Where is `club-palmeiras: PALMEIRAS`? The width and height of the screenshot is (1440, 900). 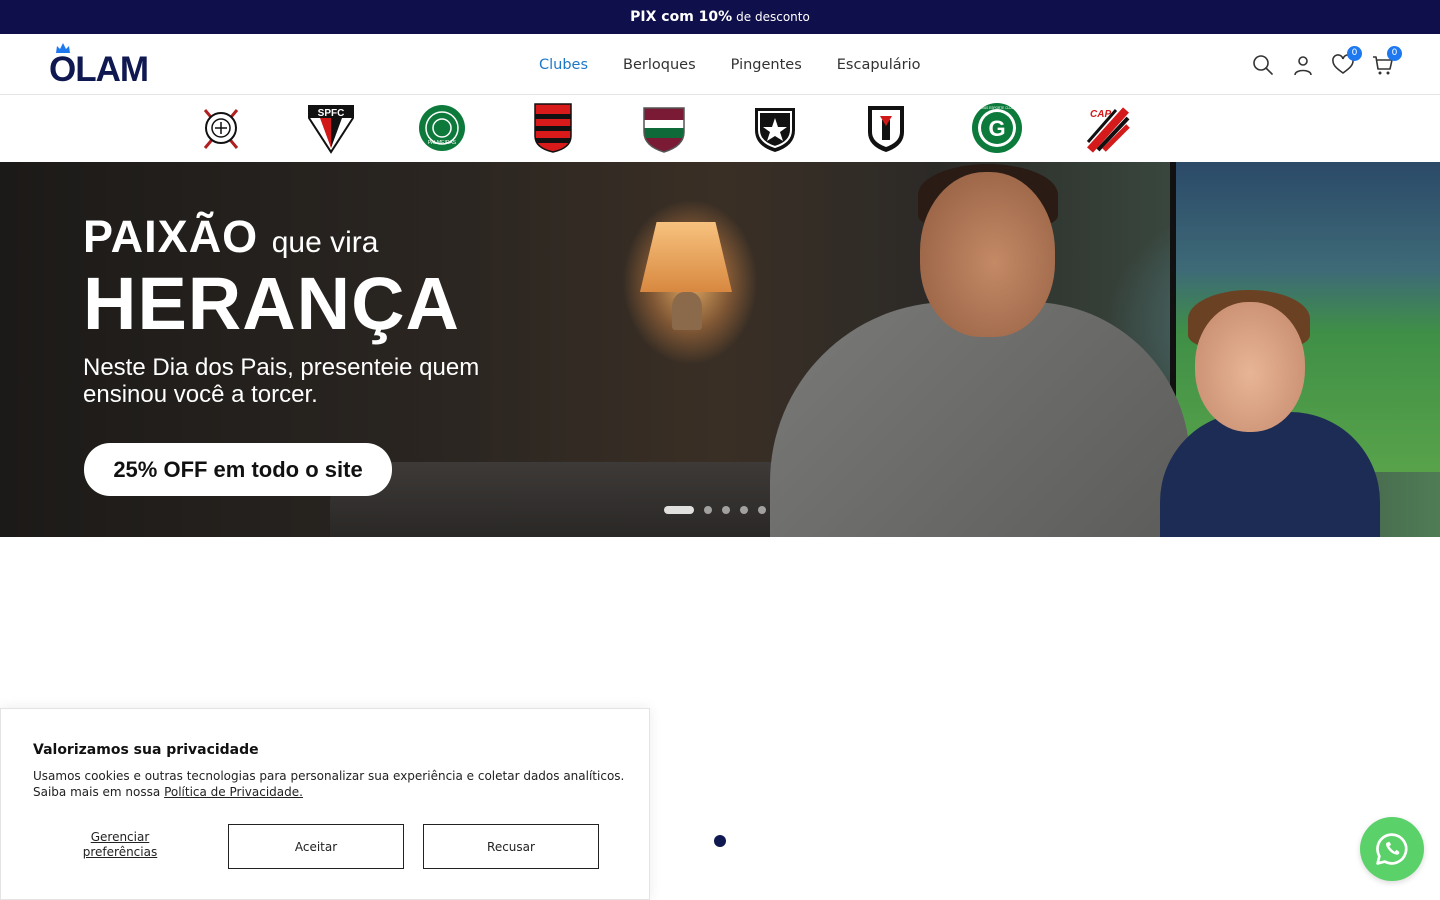 club-palmeiras: PALMEIRAS is located at coordinates (442, 128).